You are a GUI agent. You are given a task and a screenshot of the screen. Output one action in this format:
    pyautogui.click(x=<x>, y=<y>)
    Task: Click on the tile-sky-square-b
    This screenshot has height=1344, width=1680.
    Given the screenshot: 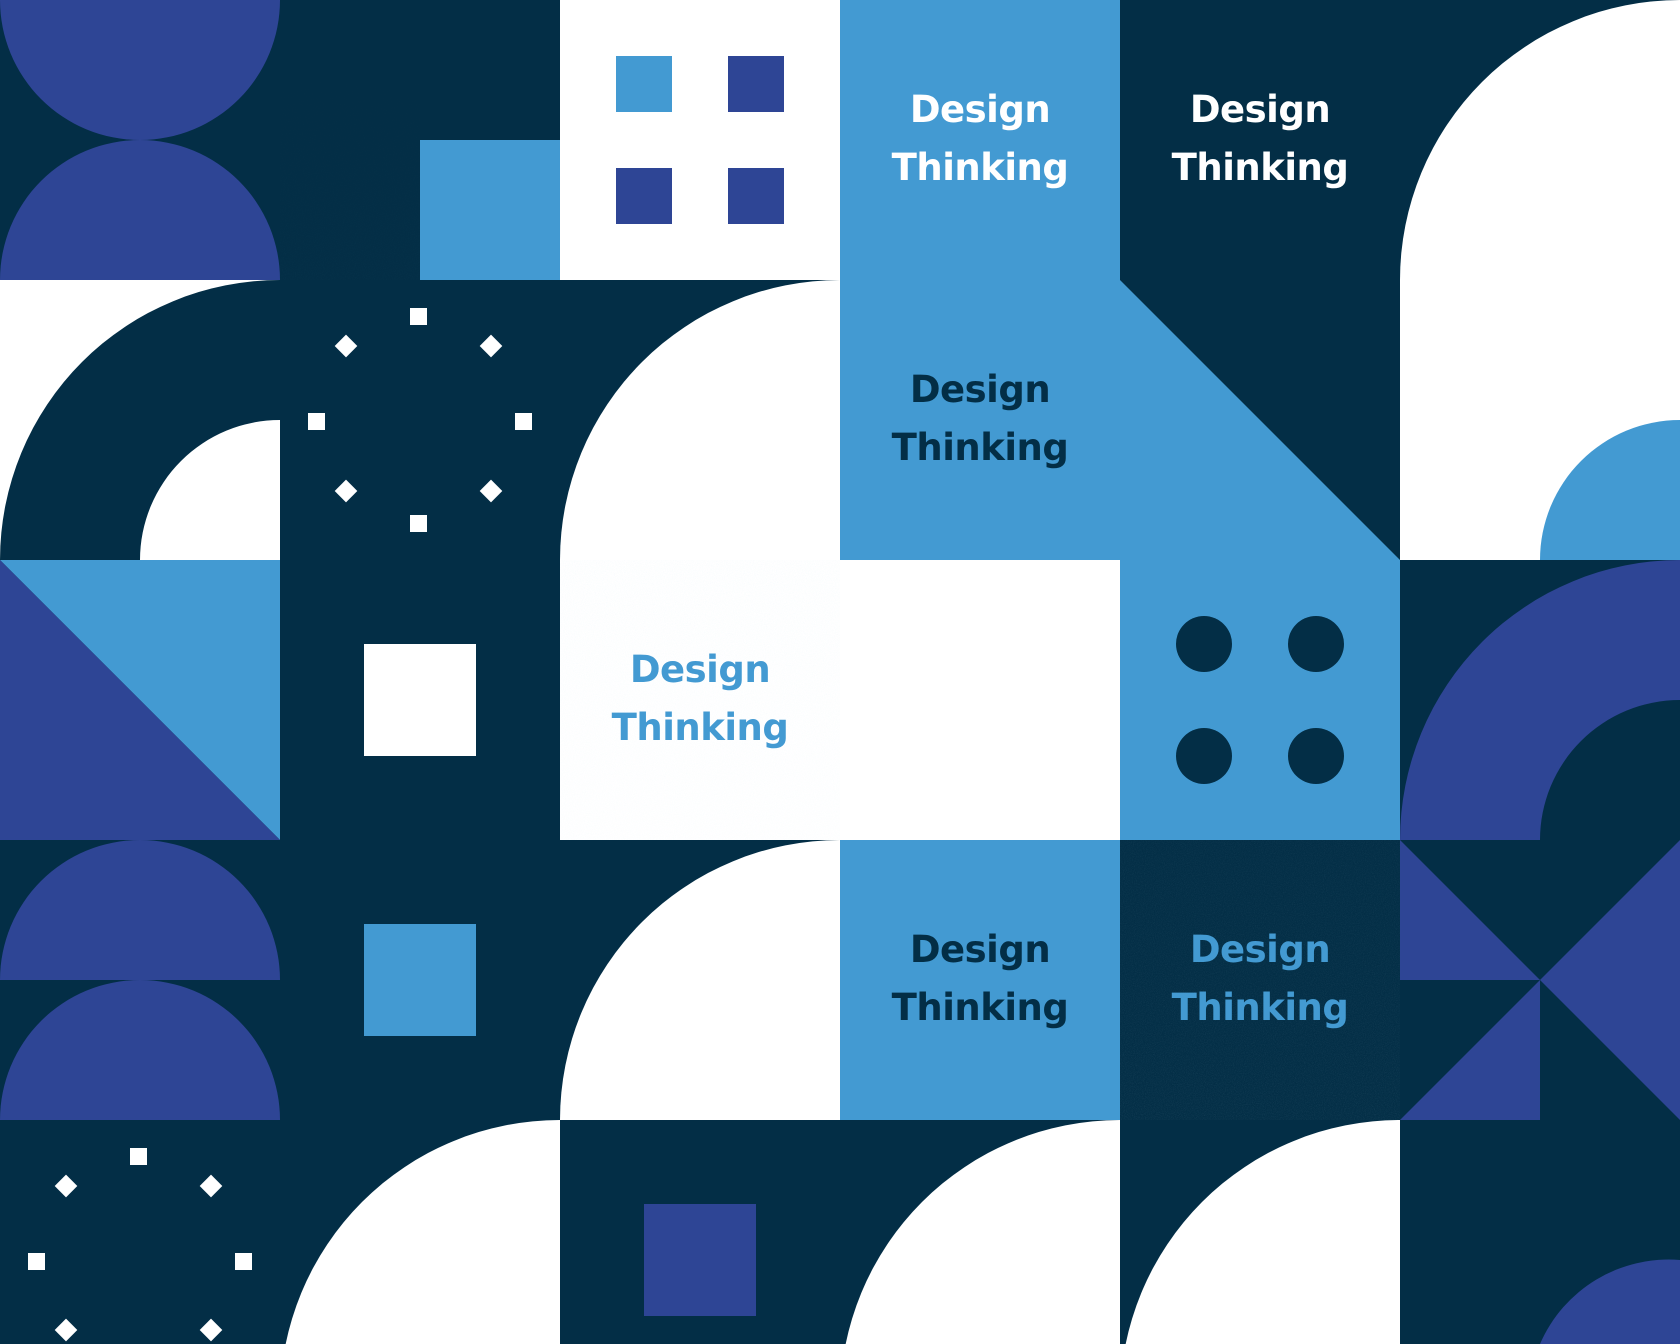 What is the action you would take?
    pyautogui.click(x=420, y=980)
    